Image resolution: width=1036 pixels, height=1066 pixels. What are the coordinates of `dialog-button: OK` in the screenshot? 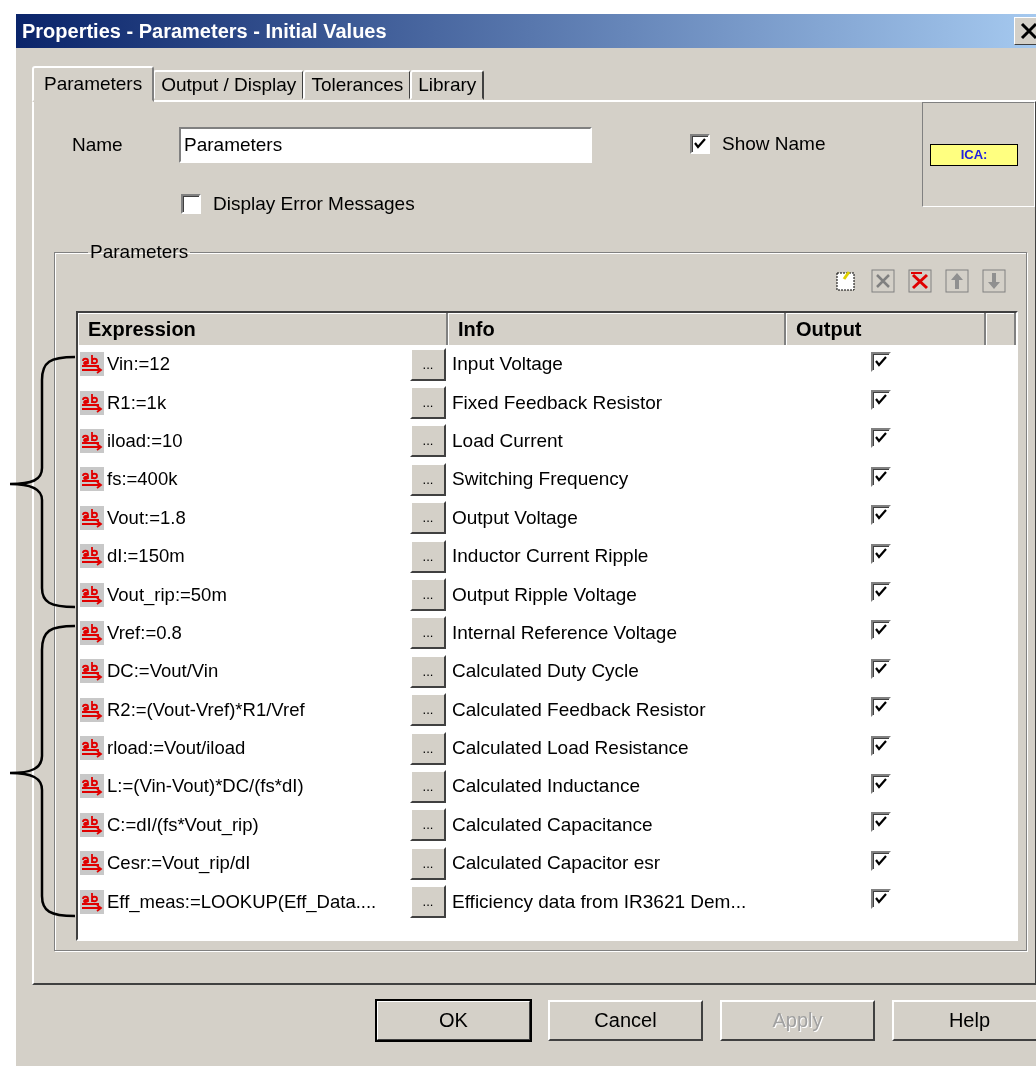 It's located at (453, 1020).